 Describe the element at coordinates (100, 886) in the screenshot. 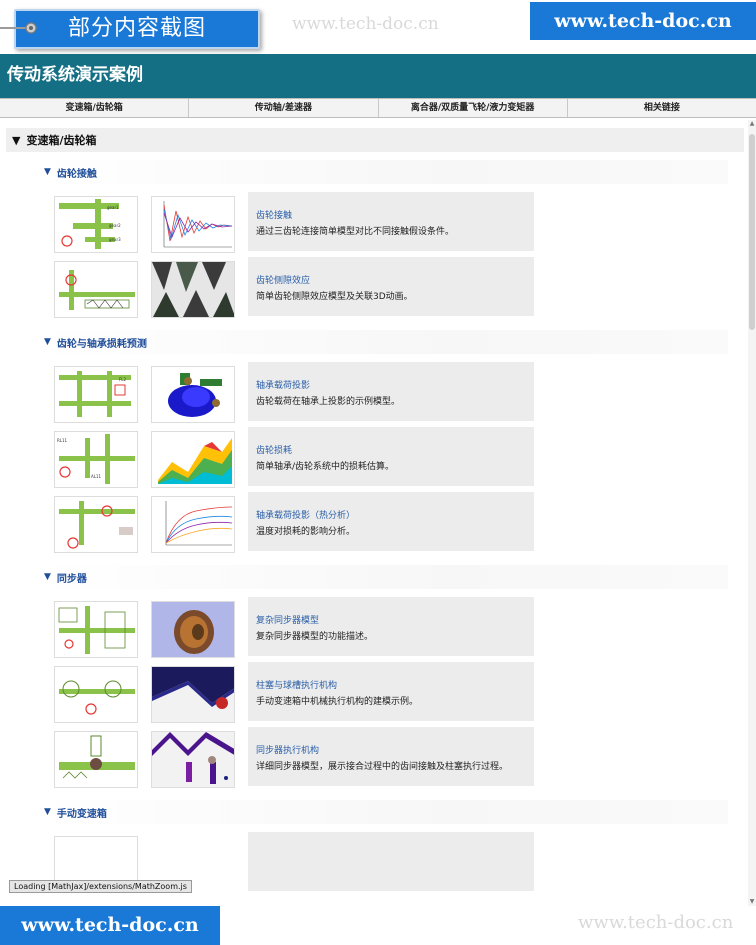

I see `mathjax-status: Loading [MathJax]/extensions/MathZoom.js` at that location.